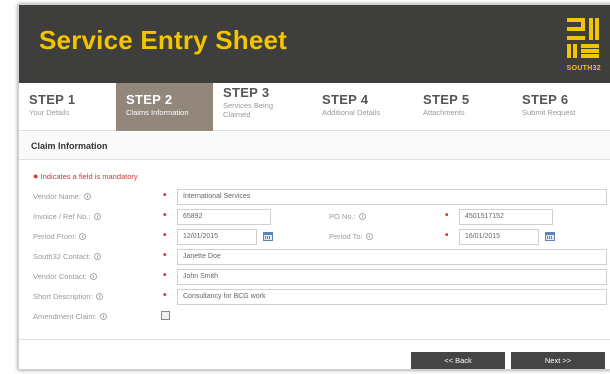 The width and height of the screenshot is (610, 374). What do you see at coordinates (392, 197) in the screenshot?
I see `vendor-name-field: International Services` at bounding box center [392, 197].